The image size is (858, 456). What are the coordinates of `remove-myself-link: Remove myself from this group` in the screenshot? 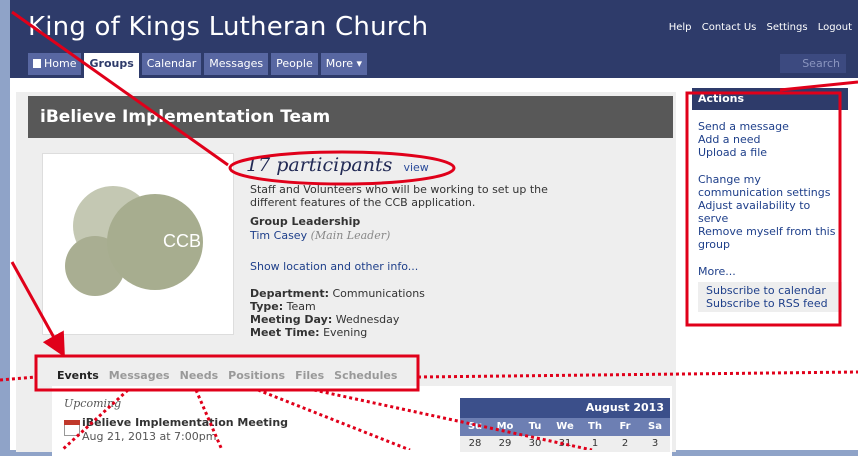 It's located at (770, 238).